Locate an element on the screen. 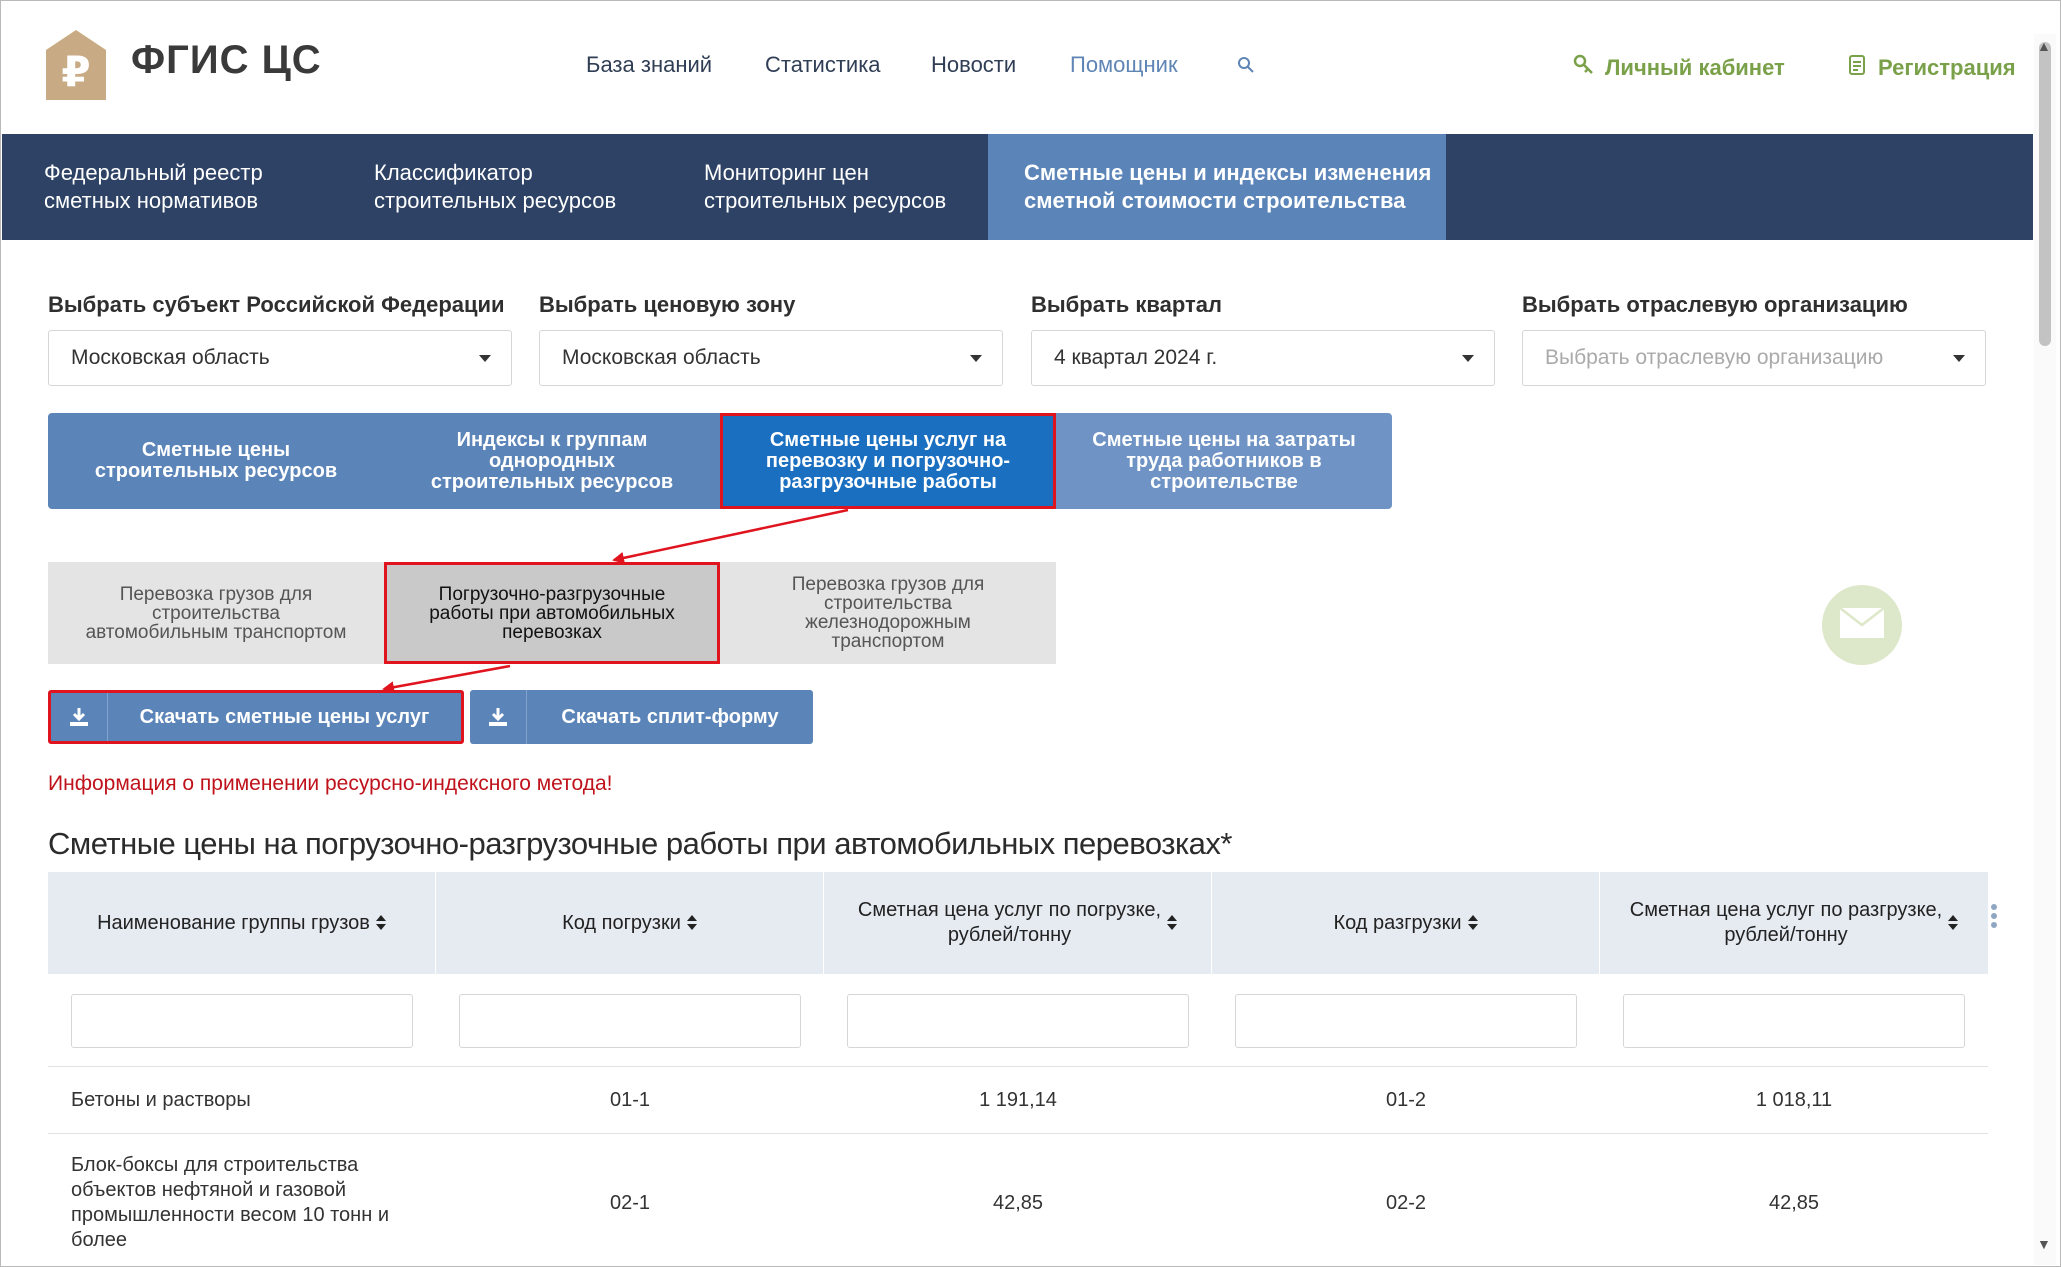  region-select: Московская область is located at coordinates (280, 358).